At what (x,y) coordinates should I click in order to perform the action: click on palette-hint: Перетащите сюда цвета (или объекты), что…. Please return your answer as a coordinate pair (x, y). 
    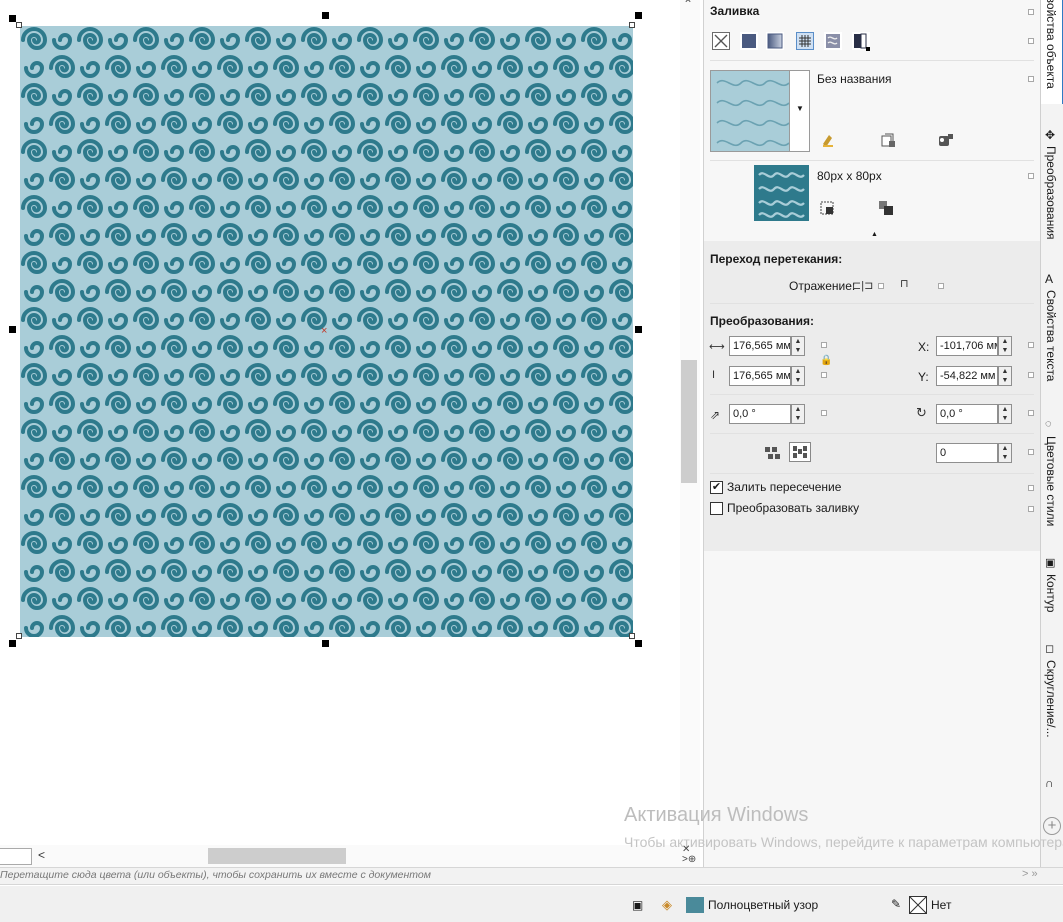
    Looking at the image, I should click on (215, 875).